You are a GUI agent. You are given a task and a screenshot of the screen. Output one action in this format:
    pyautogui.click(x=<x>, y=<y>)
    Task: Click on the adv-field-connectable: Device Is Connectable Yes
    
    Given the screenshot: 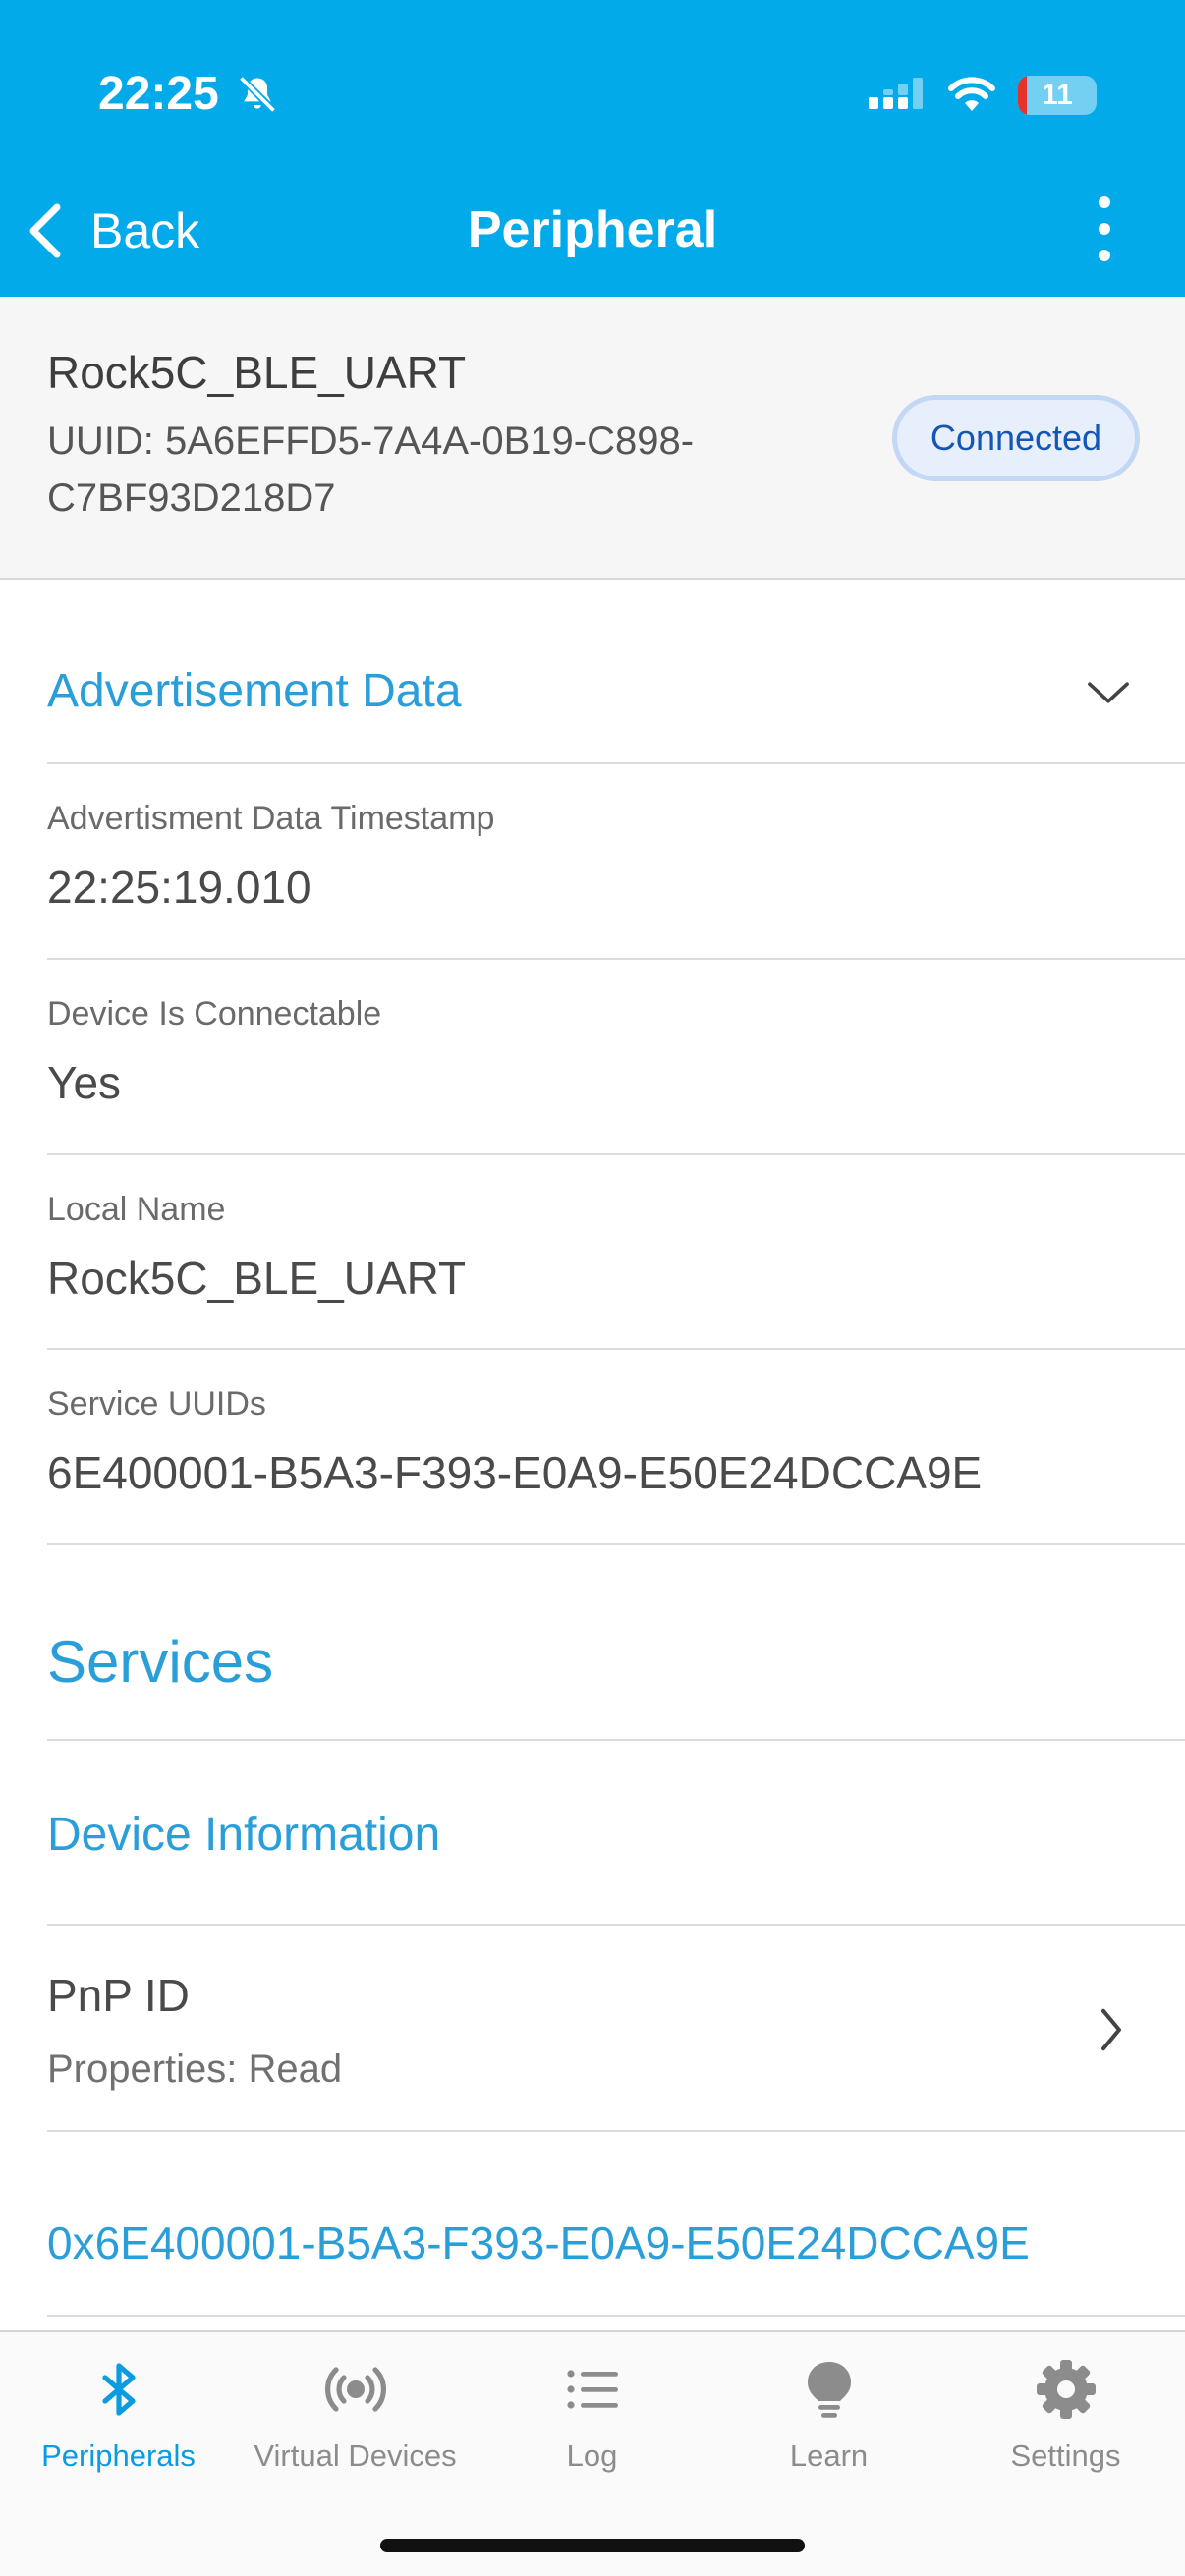 What is the action you would take?
    pyautogui.click(x=616, y=1057)
    